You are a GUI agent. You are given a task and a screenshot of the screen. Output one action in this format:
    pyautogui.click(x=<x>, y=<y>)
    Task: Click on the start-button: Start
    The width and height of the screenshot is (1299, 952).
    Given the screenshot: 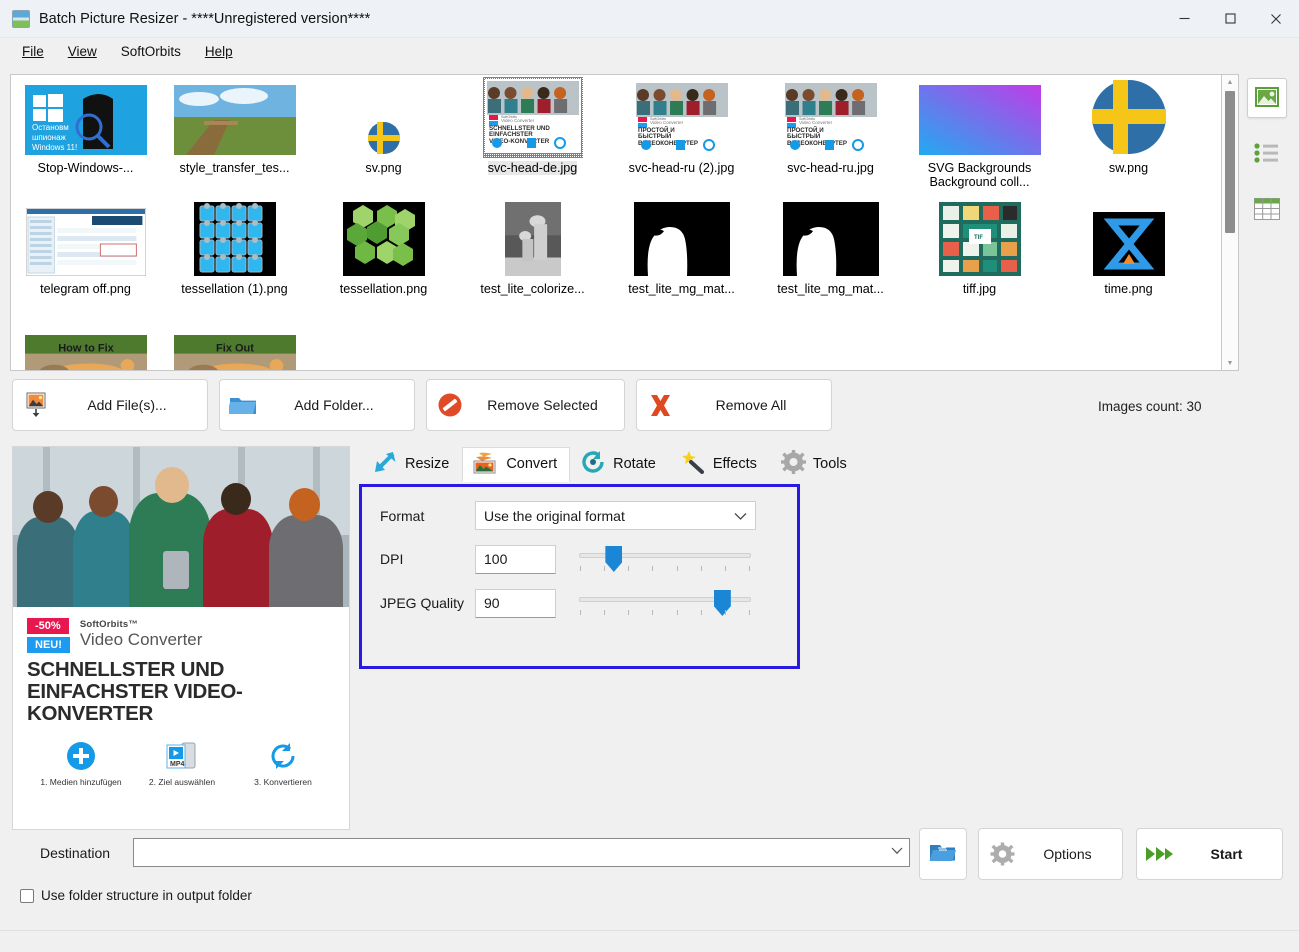 What is the action you would take?
    pyautogui.click(x=1209, y=854)
    